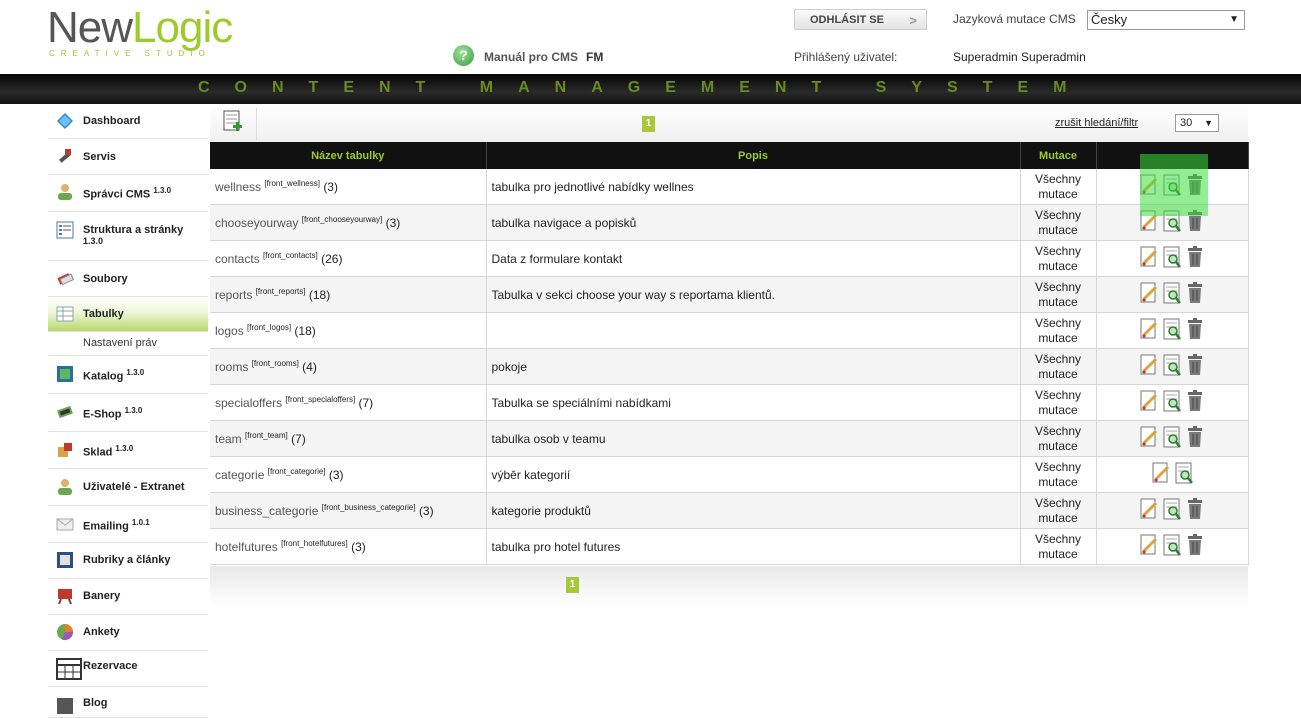 The height and width of the screenshot is (718, 1301). What do you see at coordinates (231, 367) in the screenshot?
I see `table-name: rooms` at bounding box center [231, 367].